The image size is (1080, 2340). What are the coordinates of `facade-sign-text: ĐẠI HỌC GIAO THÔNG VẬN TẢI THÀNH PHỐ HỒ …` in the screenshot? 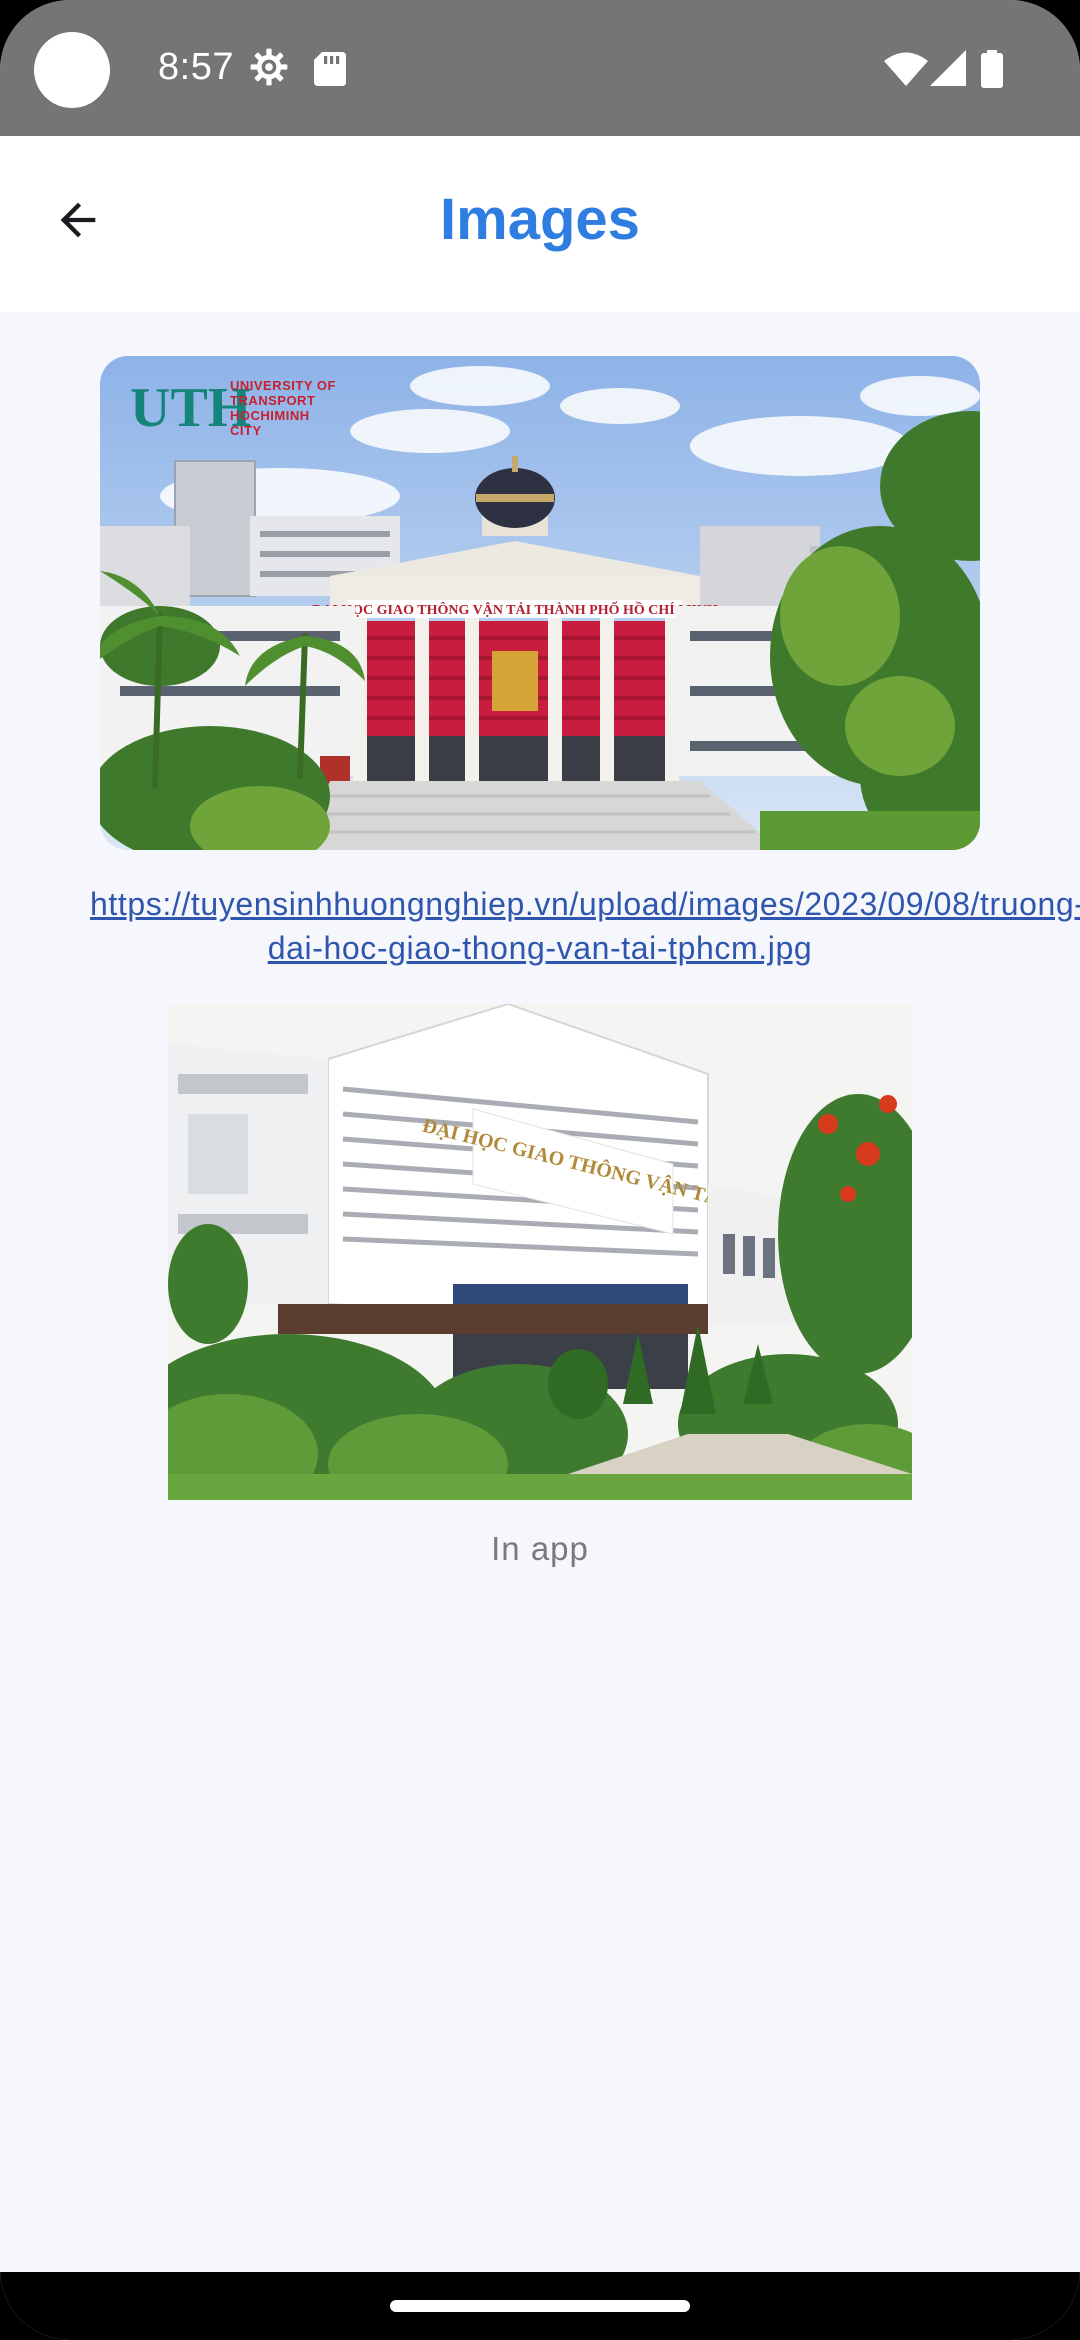 It's located at (515, 609).